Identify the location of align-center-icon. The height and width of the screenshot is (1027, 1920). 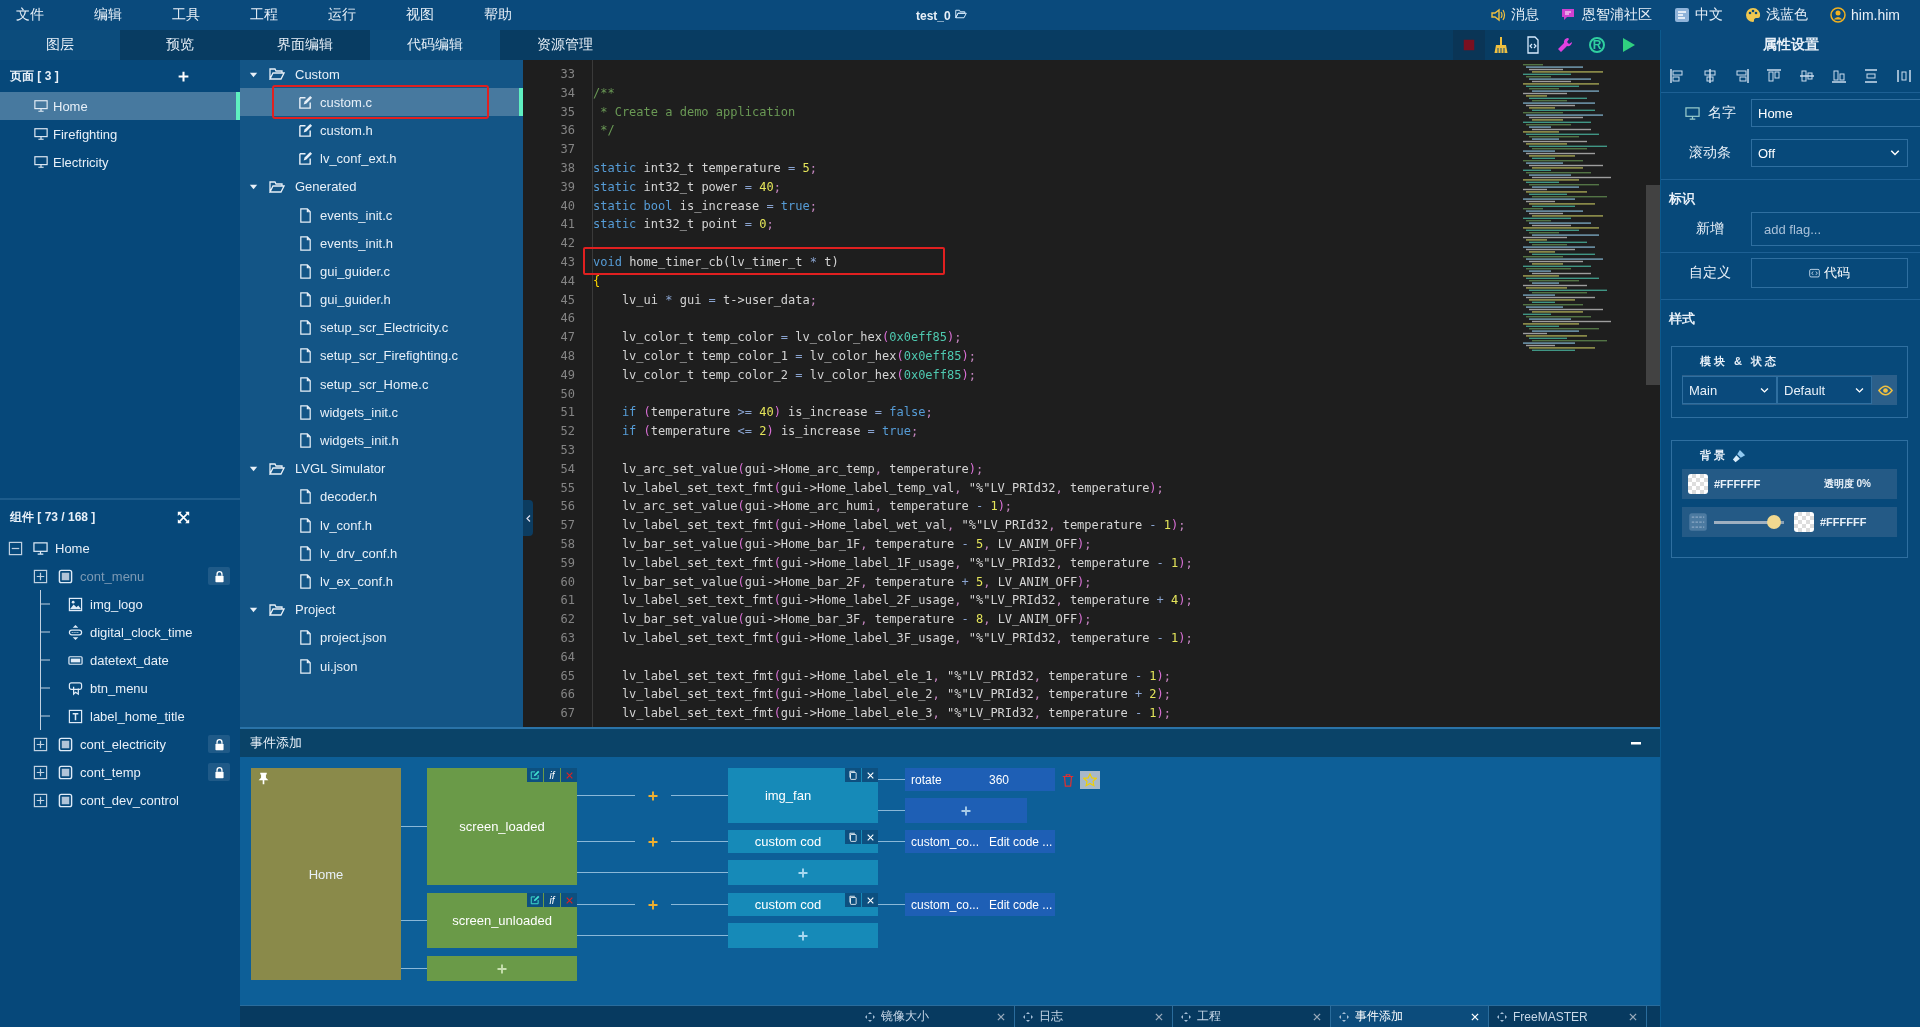
(1709, 76).